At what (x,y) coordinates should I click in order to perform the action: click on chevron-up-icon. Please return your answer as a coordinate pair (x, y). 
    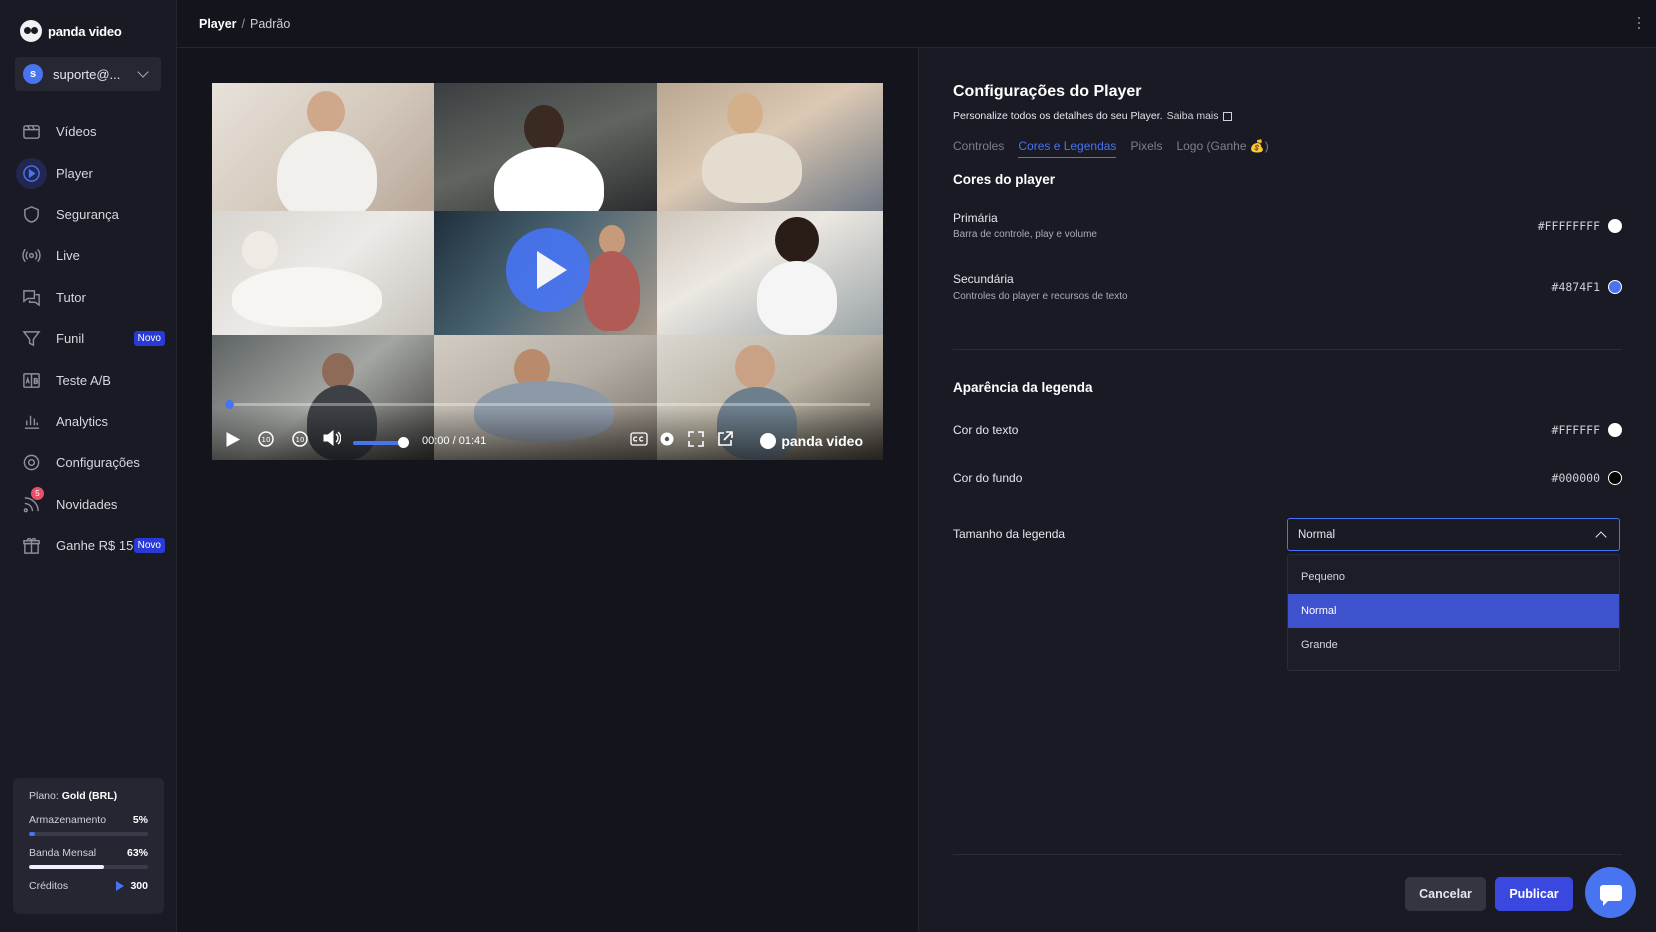
    Looking at the image, I should click on (1601, 537).